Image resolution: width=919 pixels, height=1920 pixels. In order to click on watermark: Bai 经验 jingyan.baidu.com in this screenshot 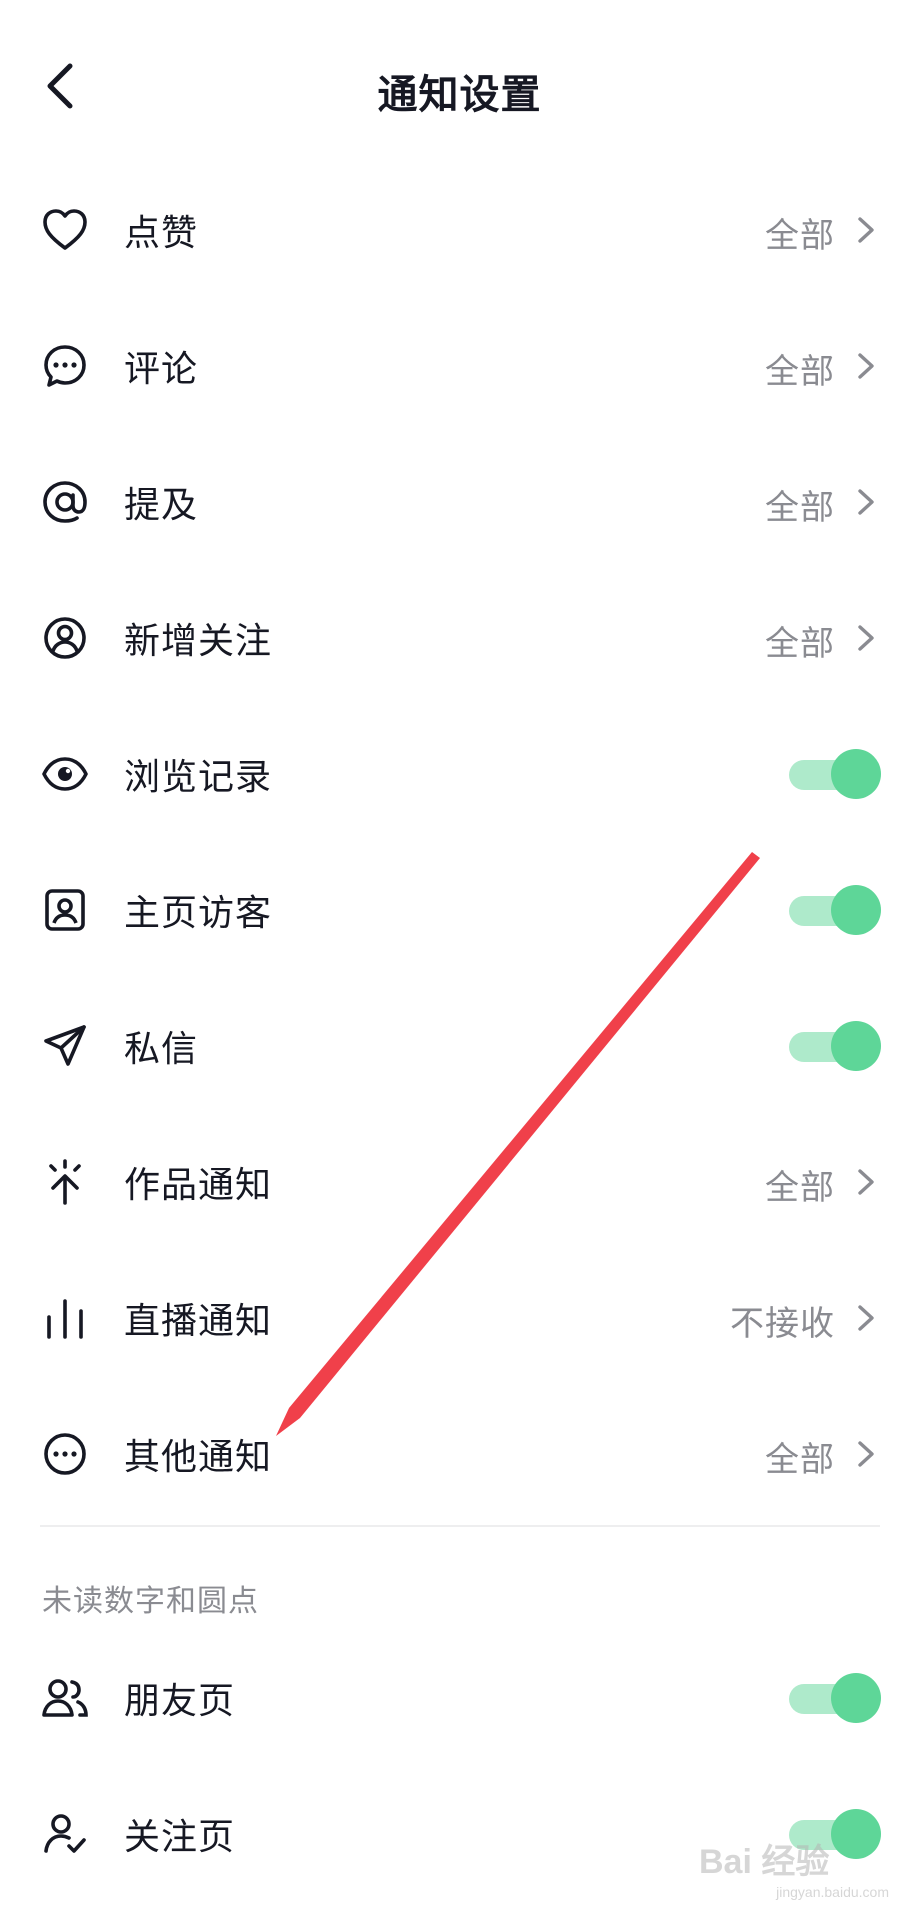, I will do `click(794, 1867)`.